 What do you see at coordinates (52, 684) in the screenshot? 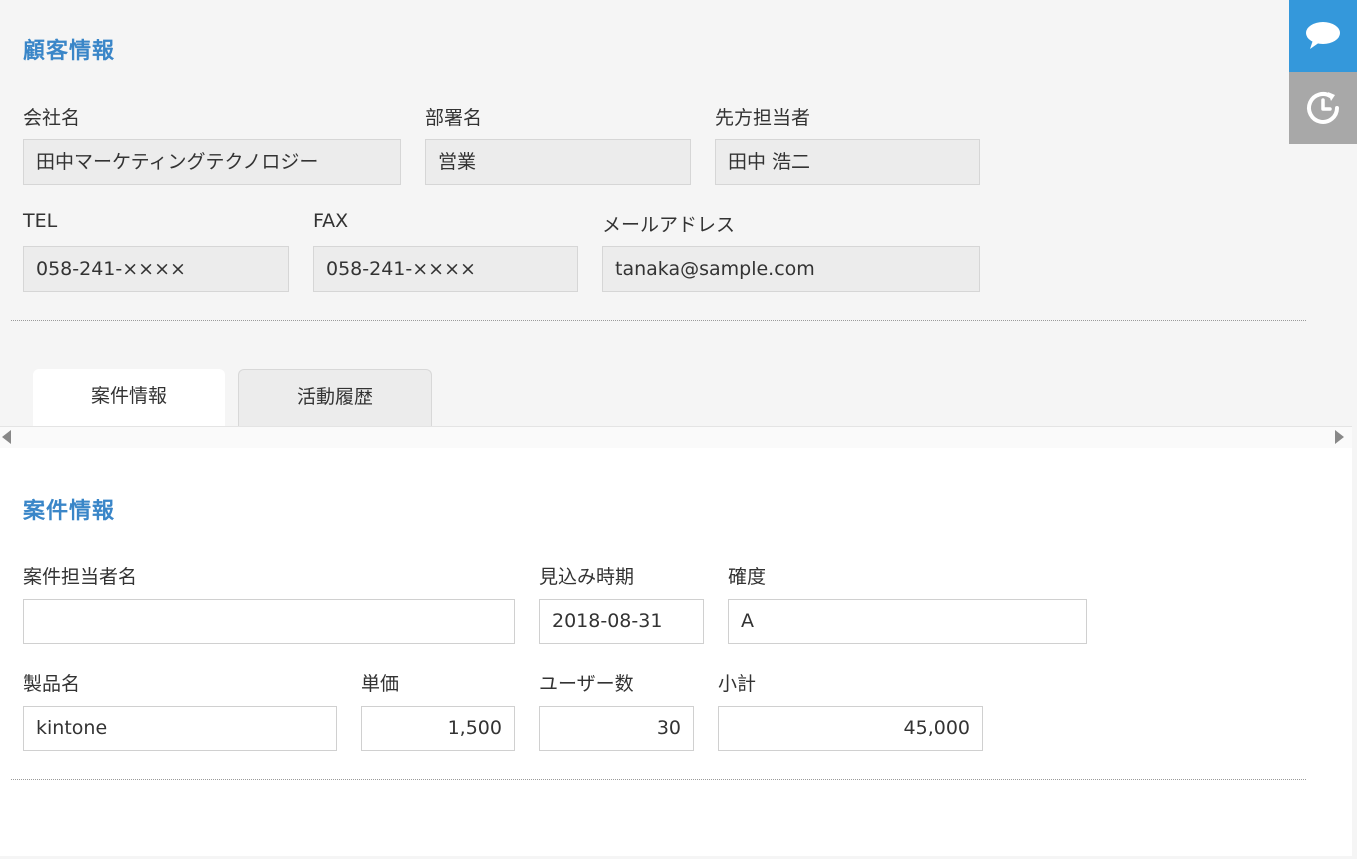
I see `product-label: 製品名` at bounding box center [52, 684].